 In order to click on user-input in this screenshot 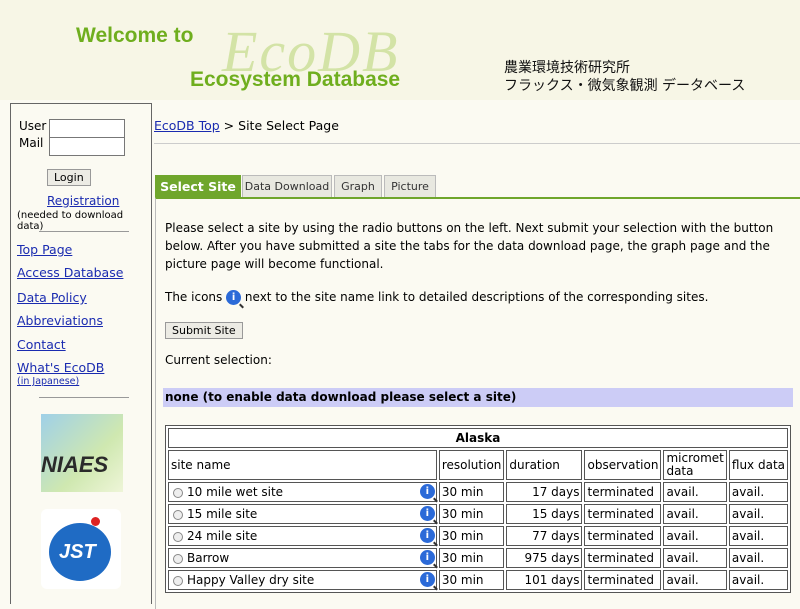, I will do `click(87, 128)`.